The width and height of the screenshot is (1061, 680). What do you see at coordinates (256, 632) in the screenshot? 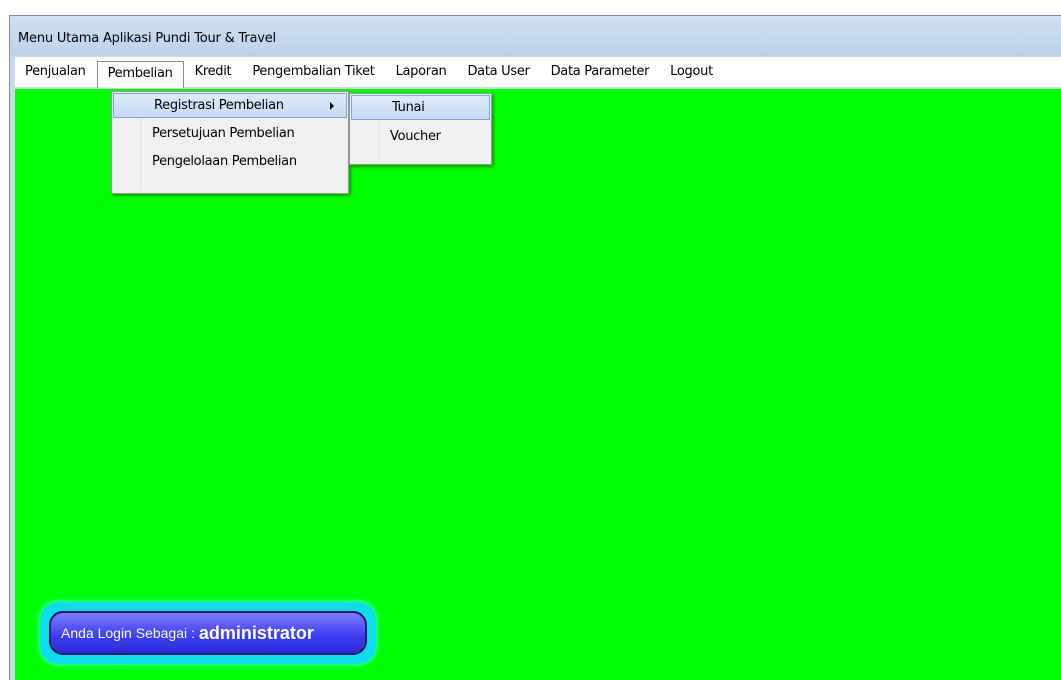
I see `login-username: administrator` at bounding box center [256, 632].